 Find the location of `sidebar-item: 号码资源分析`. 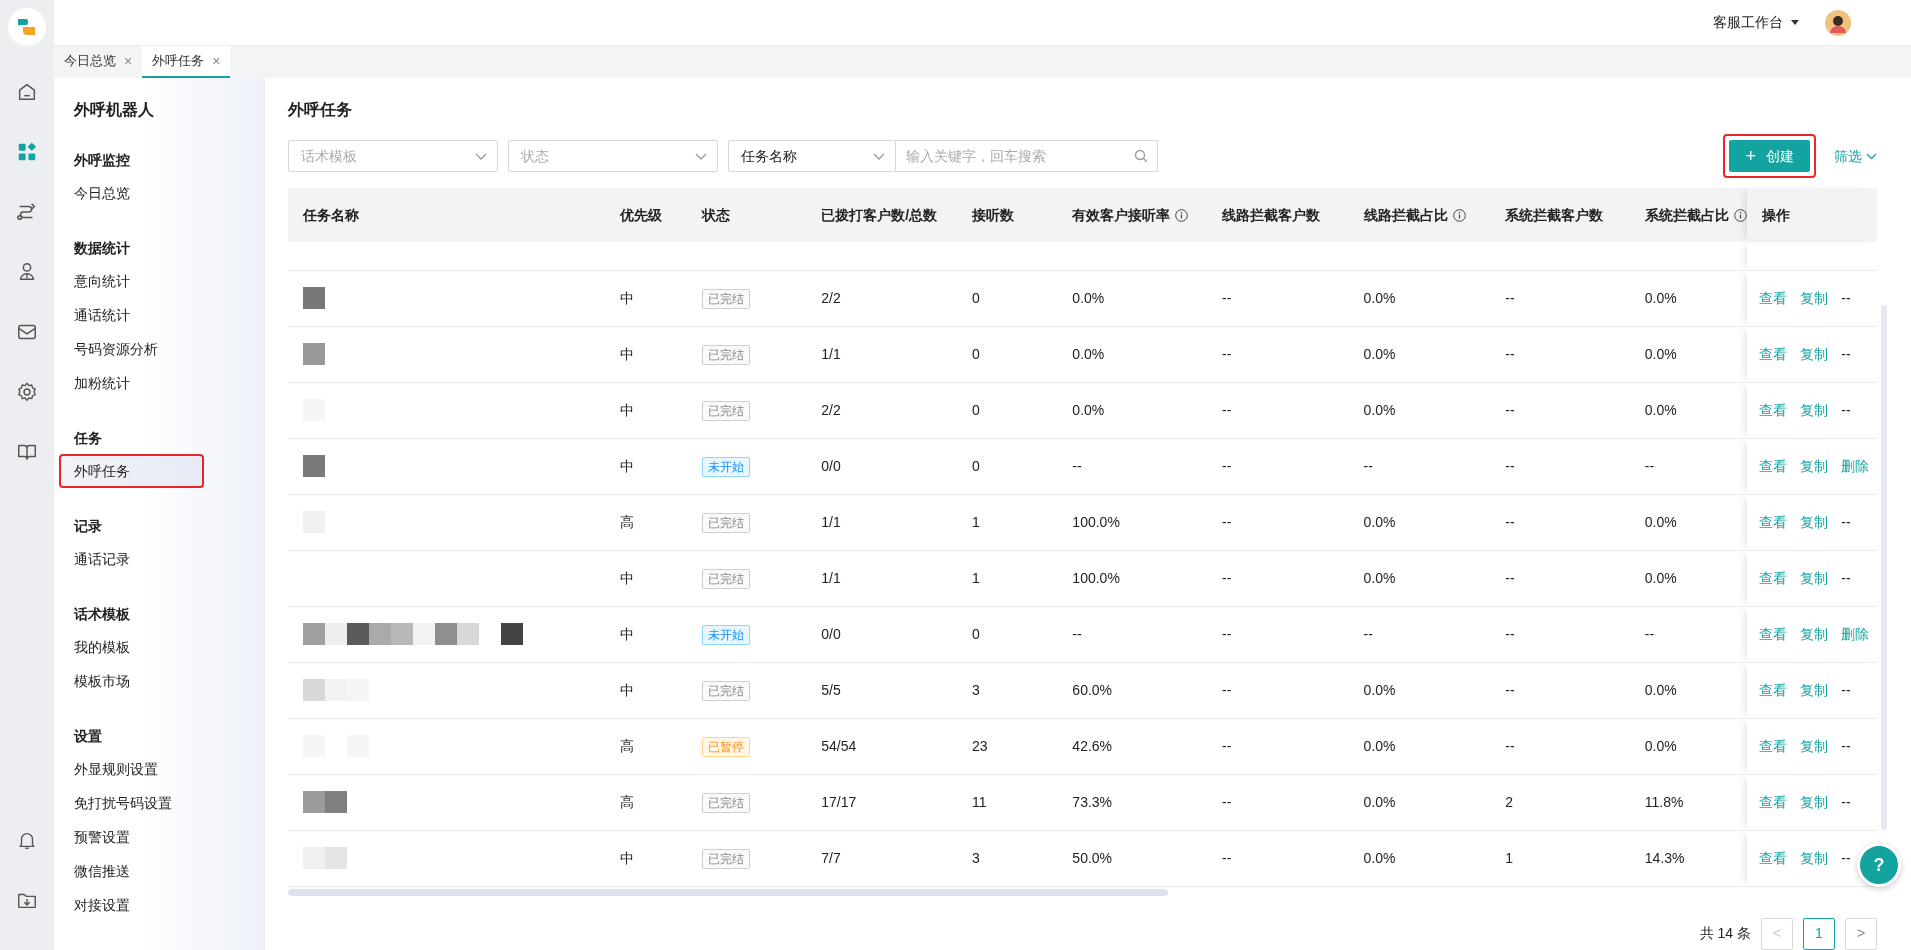

sidebar-item: 号码资源分析 is located at coordinates (158, 349).